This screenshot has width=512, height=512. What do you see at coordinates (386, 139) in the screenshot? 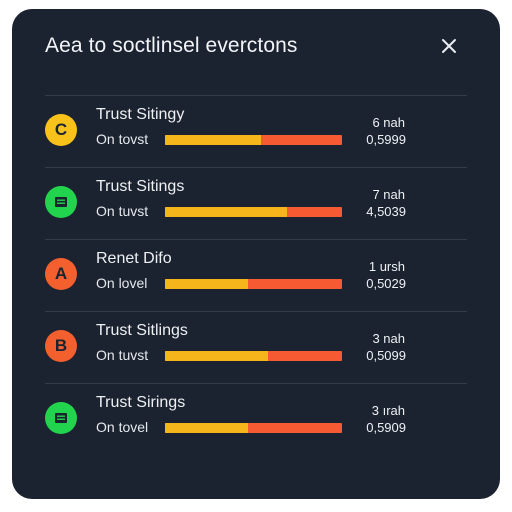
I see `item-value: 0,5999` at bounding box center [386, 139].